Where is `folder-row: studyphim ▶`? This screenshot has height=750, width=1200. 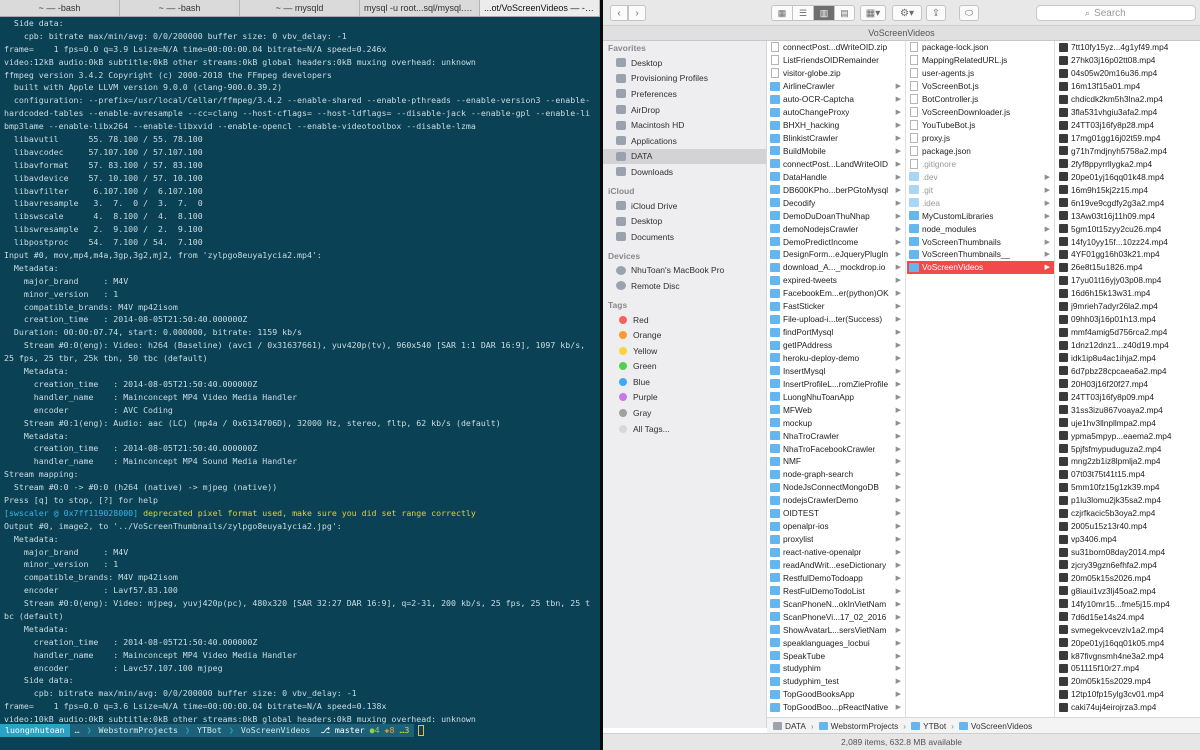 folder-row: studyphim ▶ is located at coordinates (836, 668).